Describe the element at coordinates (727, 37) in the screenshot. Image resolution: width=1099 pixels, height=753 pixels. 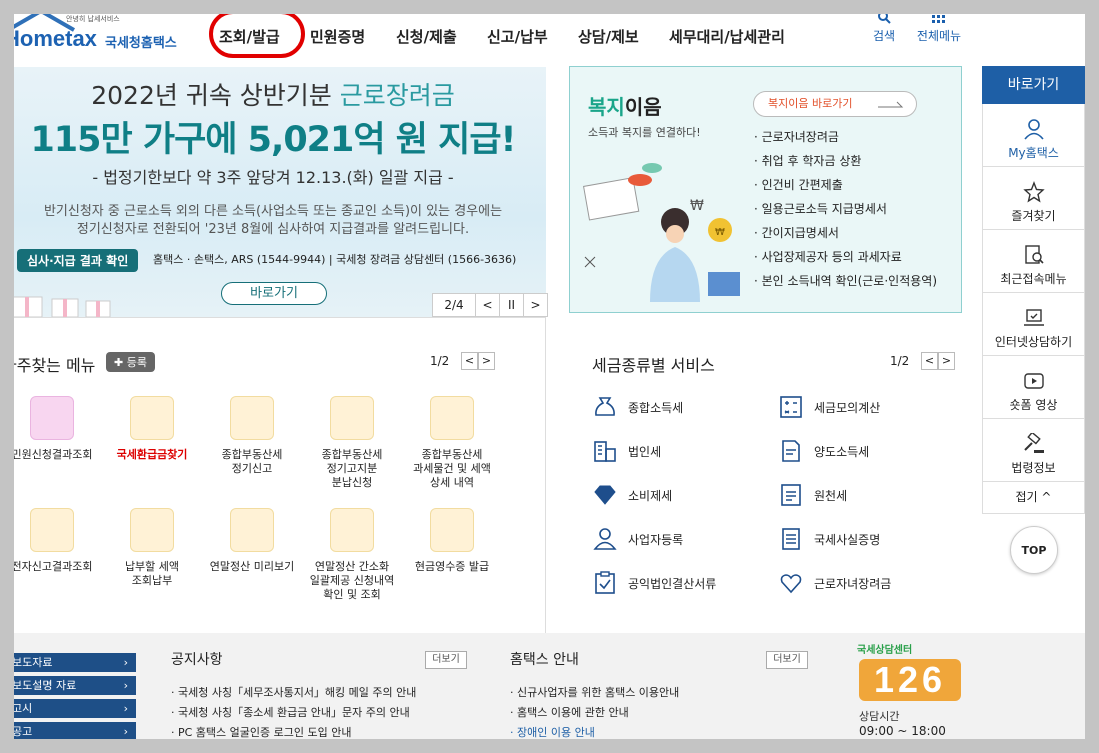
I see `nav-tax-agent: 세무대리/납세관리` at that location.